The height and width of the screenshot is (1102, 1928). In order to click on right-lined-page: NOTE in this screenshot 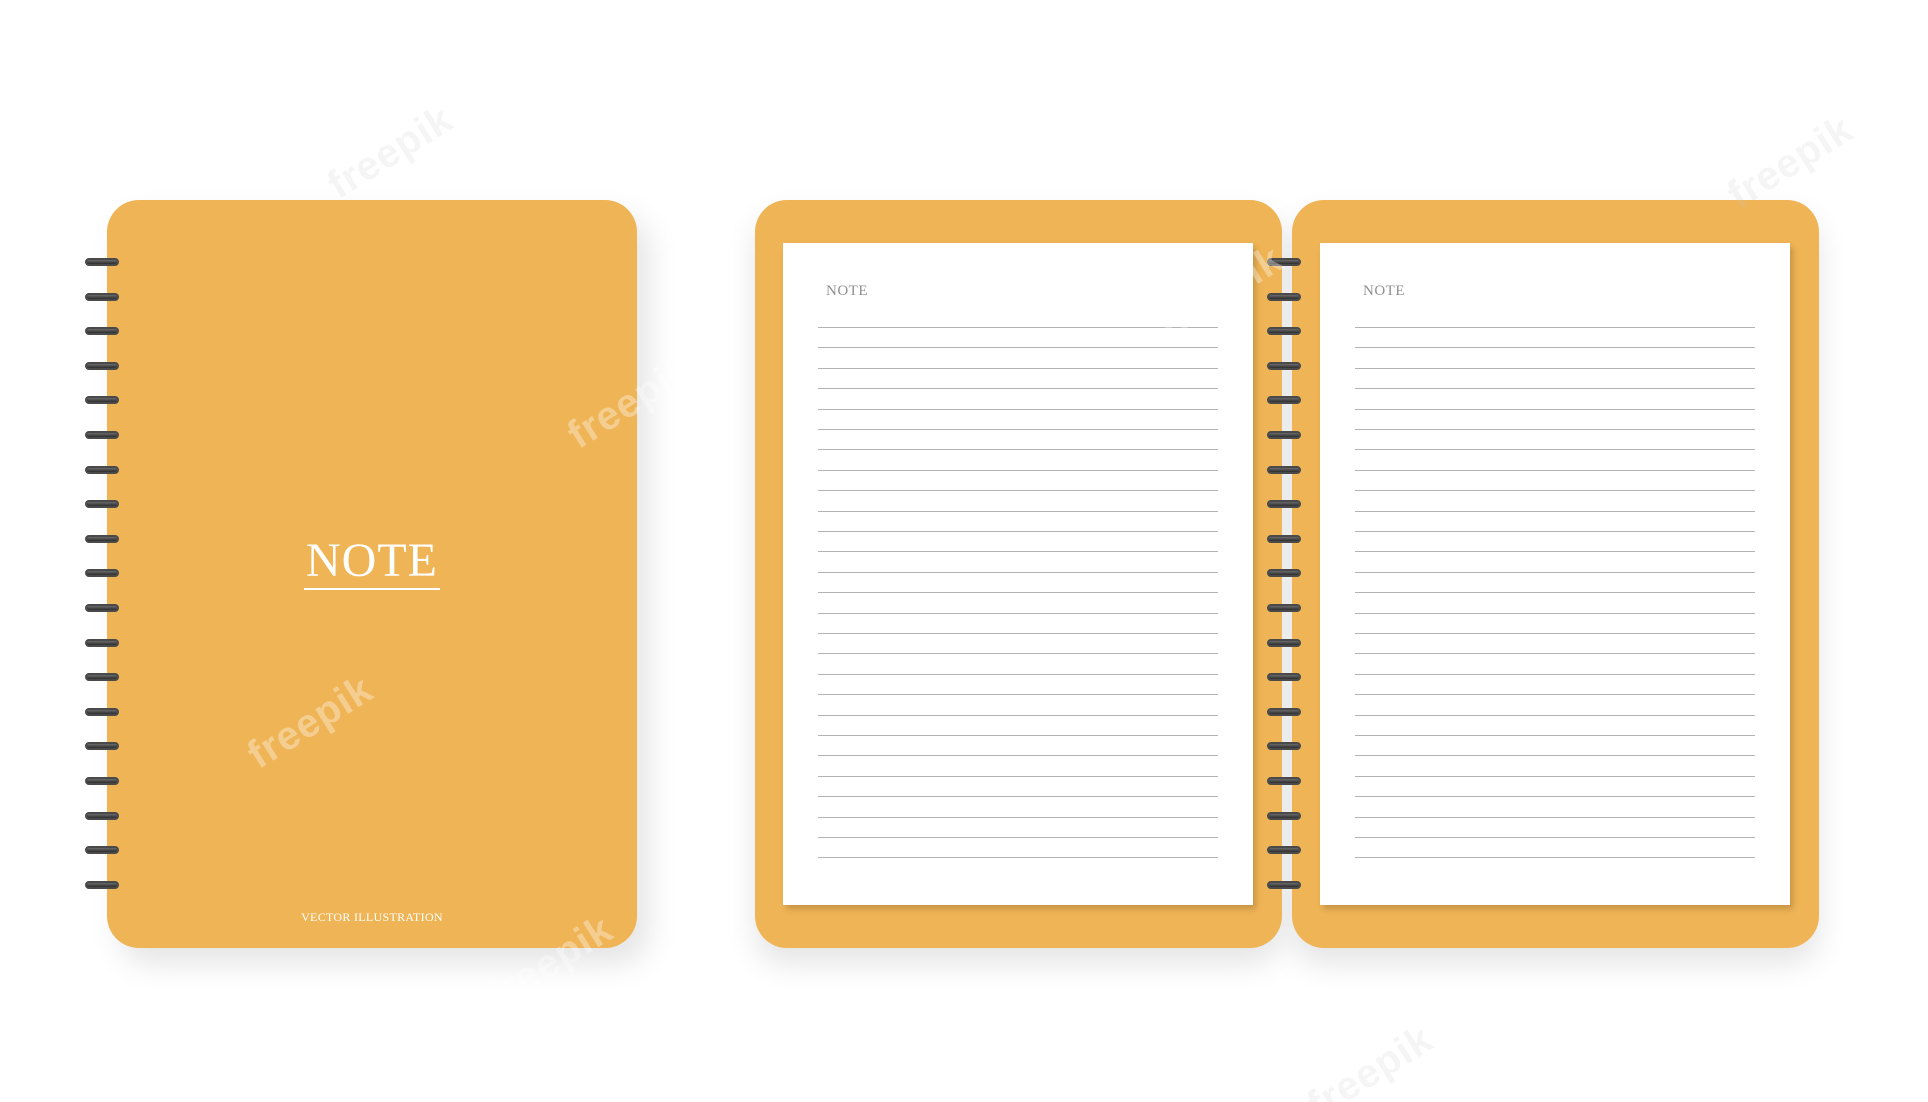, I will do `click(1555, 574)`.